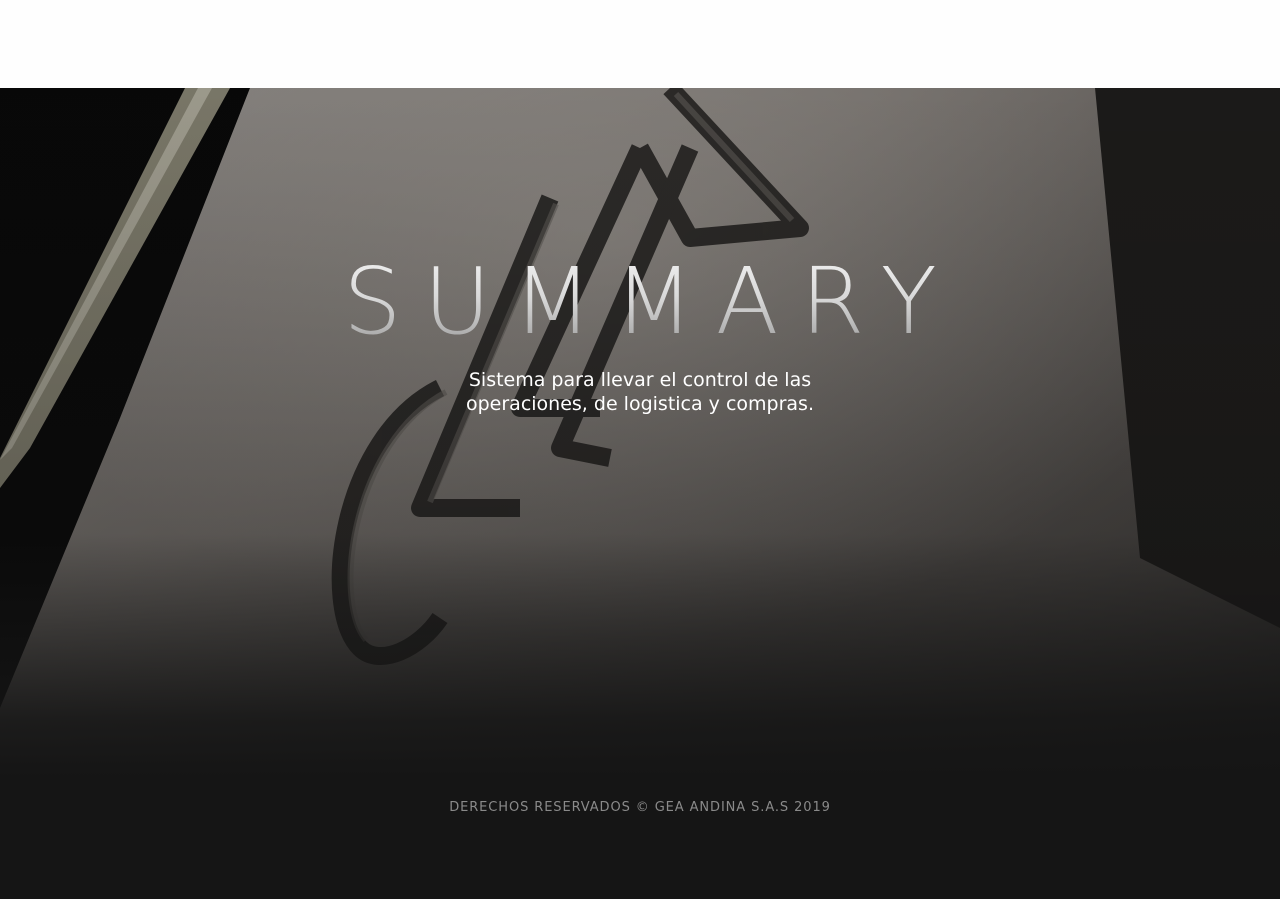 The width and height of the screenshot is (1280, 899). I want to click on hero-title: SUMMARY, so click(640, 302).